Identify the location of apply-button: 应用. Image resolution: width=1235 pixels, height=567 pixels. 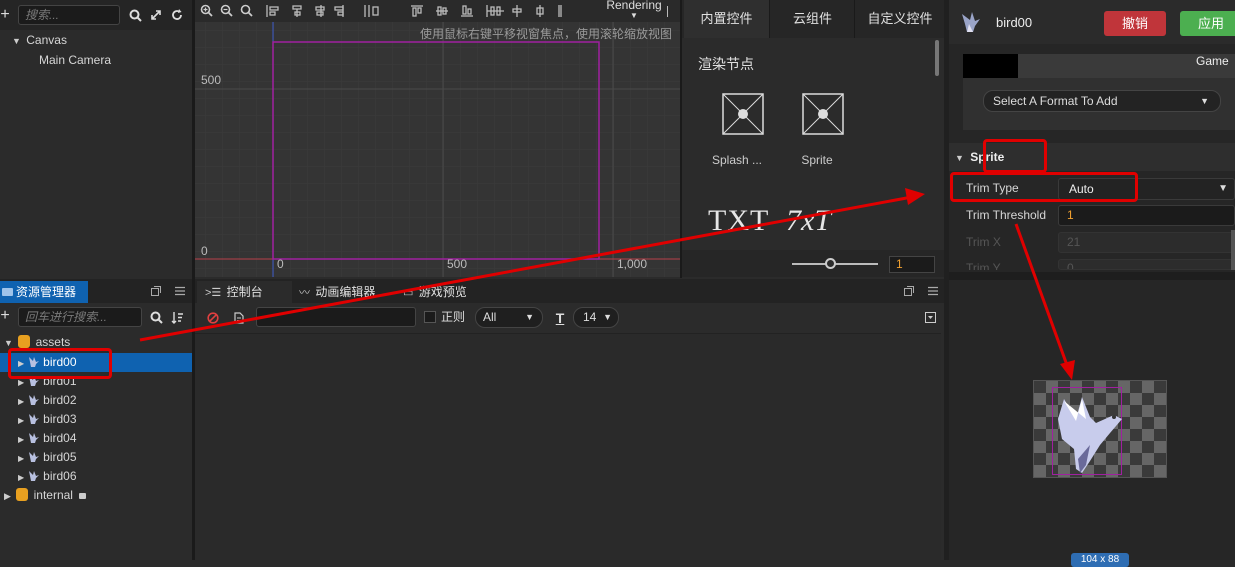
(1207, 23).